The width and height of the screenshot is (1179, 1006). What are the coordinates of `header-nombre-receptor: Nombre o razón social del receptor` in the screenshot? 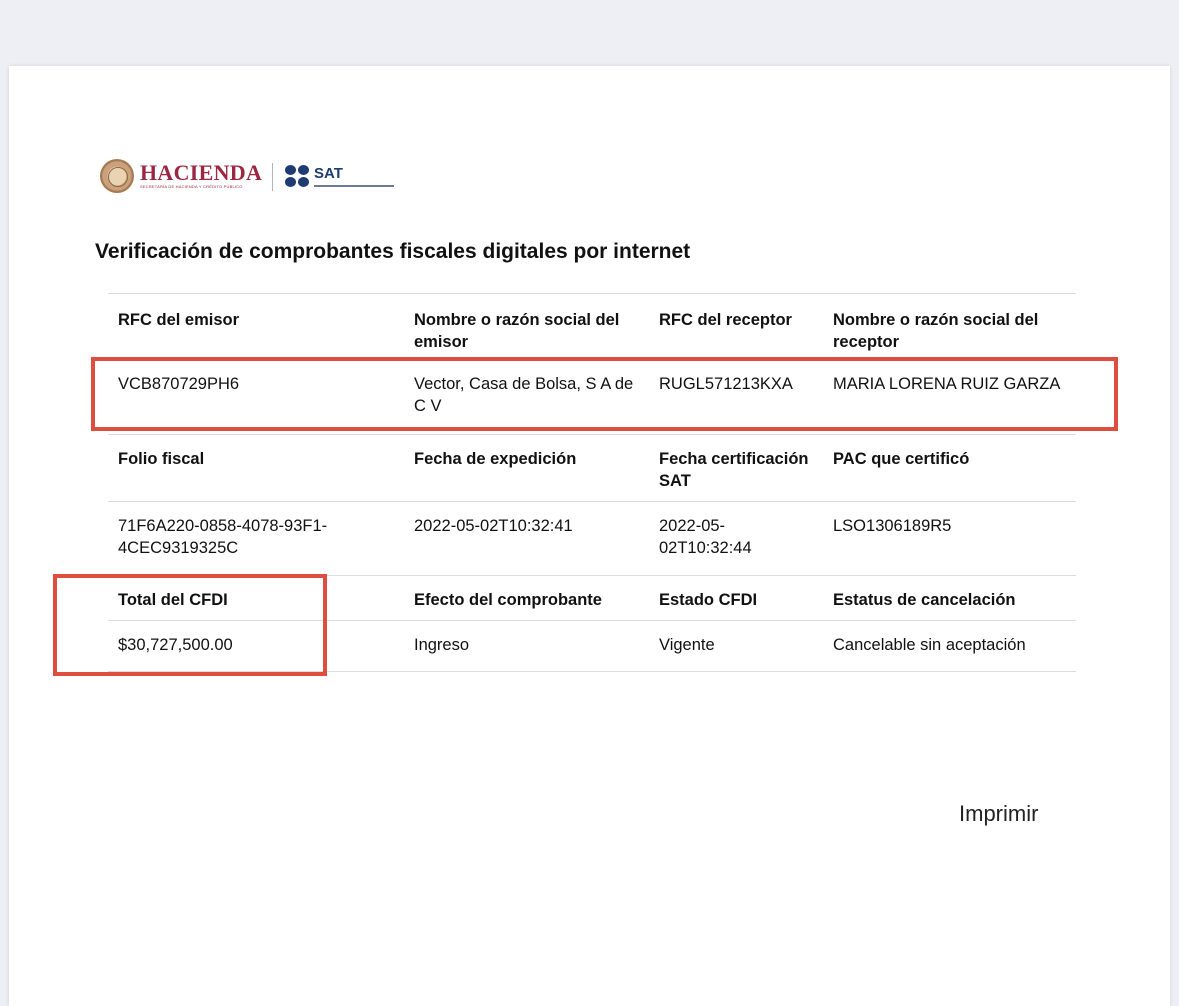 It's located at (936, 331).